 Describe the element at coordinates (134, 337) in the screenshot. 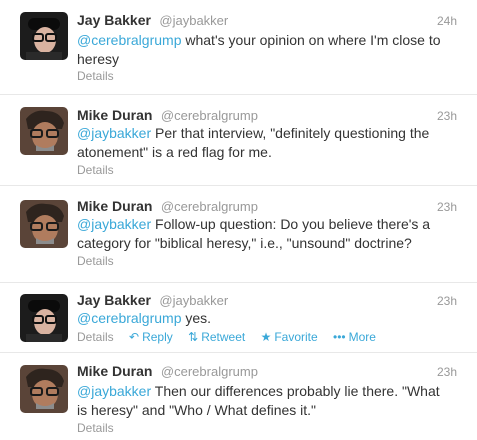

I see `reply-icon: ↶` at that location.